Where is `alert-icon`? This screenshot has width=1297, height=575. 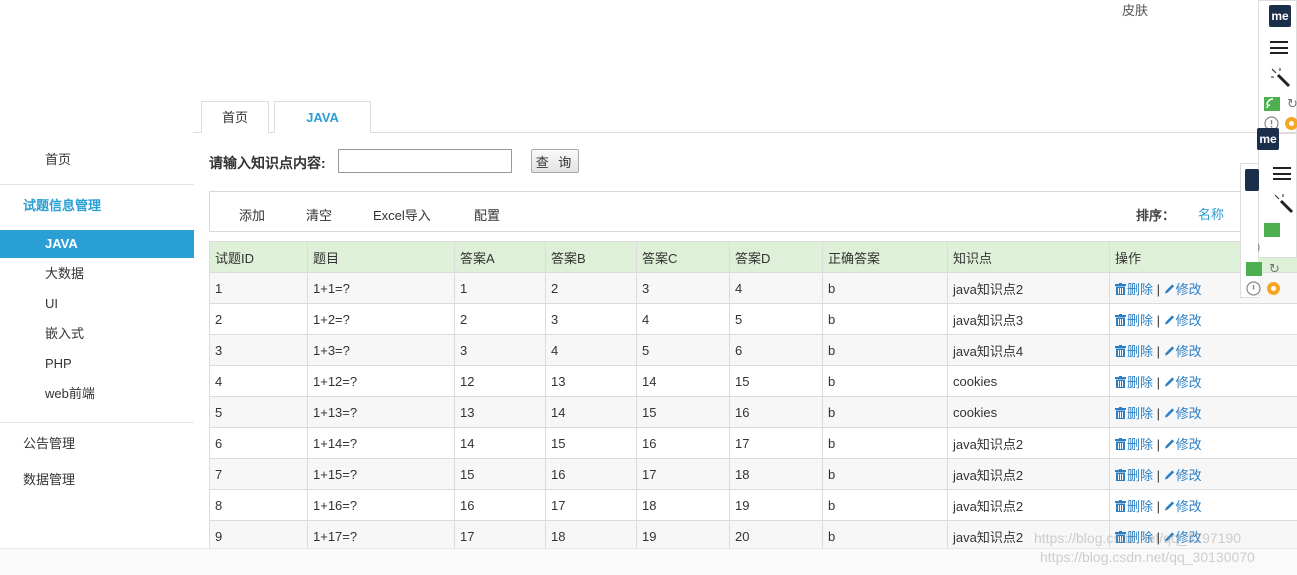 alert-icon is located at coordinates (1253, 288).